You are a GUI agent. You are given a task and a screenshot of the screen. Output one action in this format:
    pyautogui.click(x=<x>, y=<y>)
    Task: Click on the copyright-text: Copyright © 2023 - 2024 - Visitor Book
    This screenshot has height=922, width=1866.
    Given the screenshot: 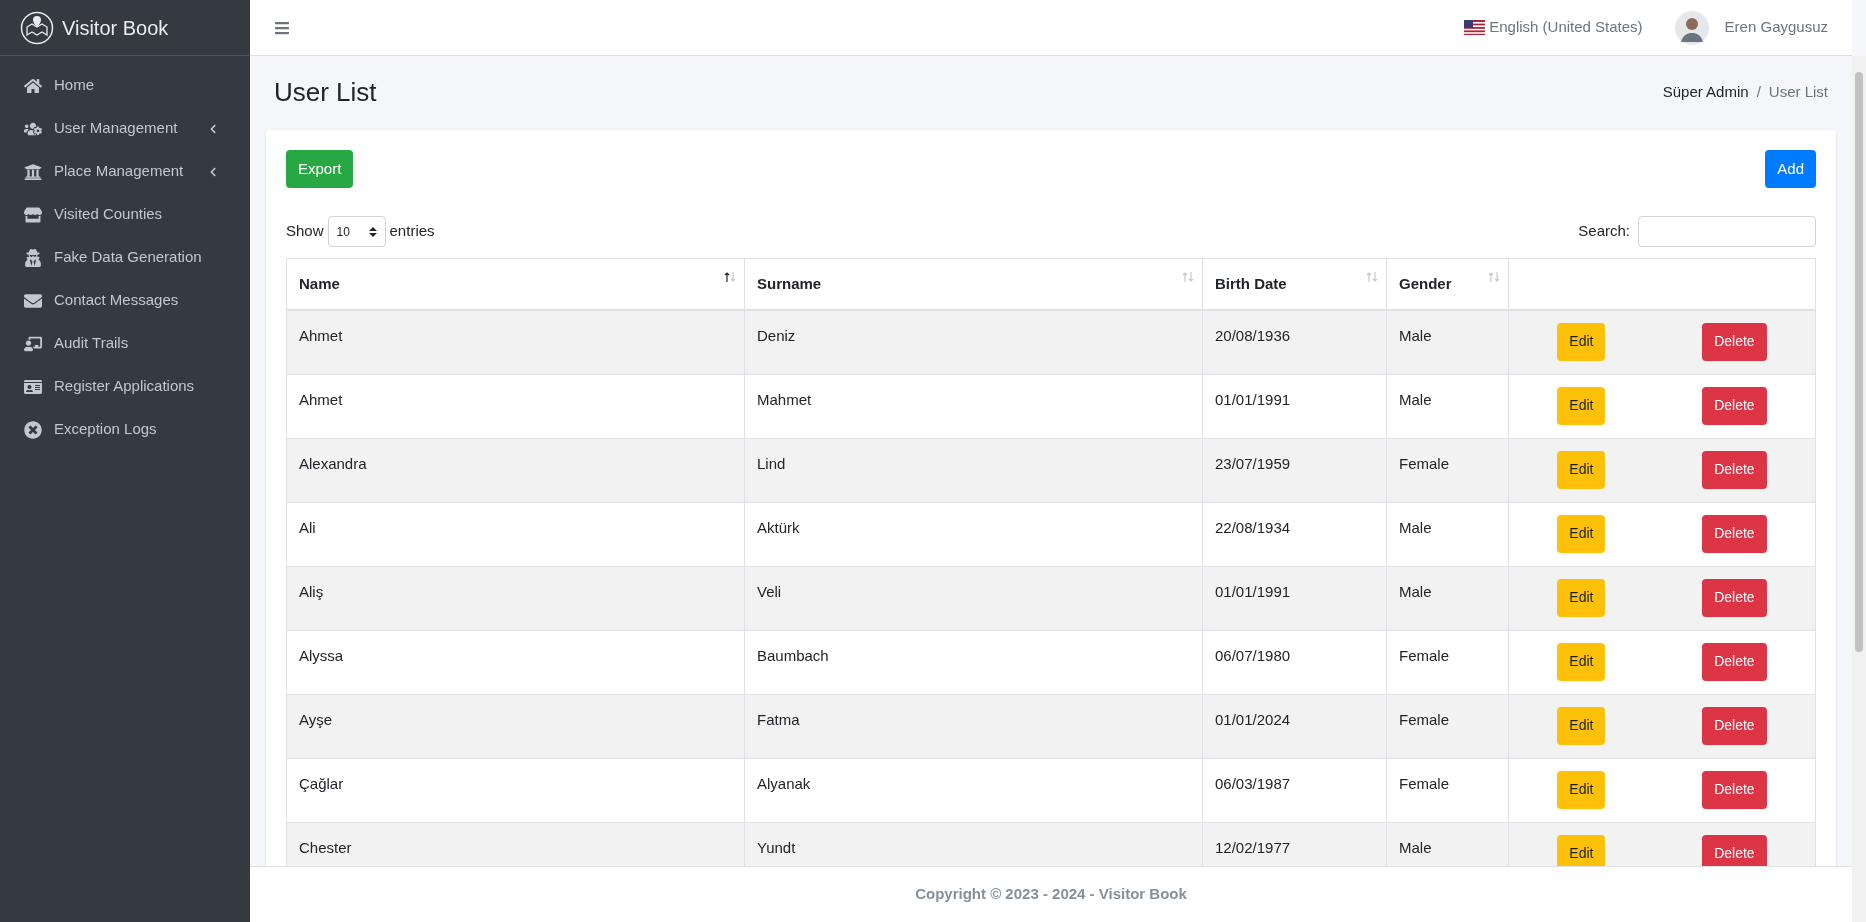 What is the action you would take?
    pyautogui.click(x=1051, y=894)
    